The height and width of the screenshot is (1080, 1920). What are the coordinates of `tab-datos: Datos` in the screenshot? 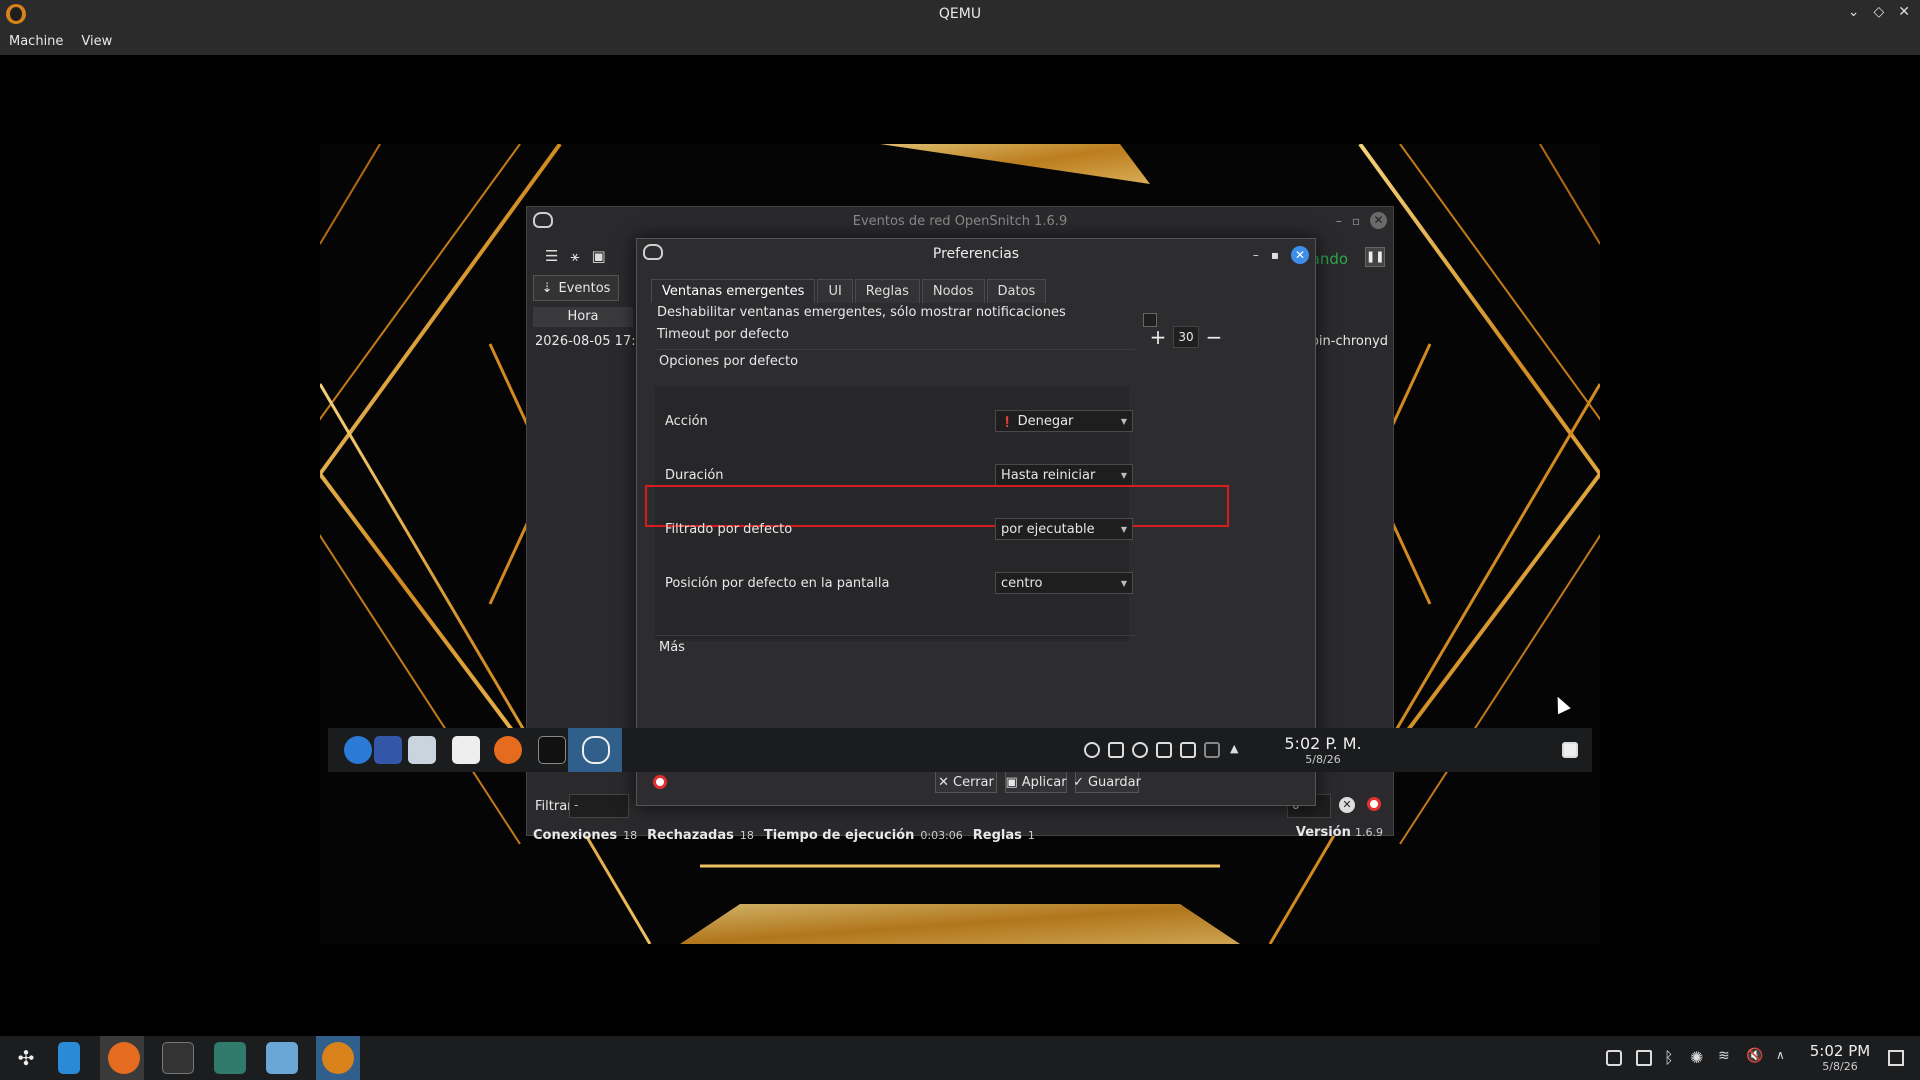 It's located at (1016, 291).